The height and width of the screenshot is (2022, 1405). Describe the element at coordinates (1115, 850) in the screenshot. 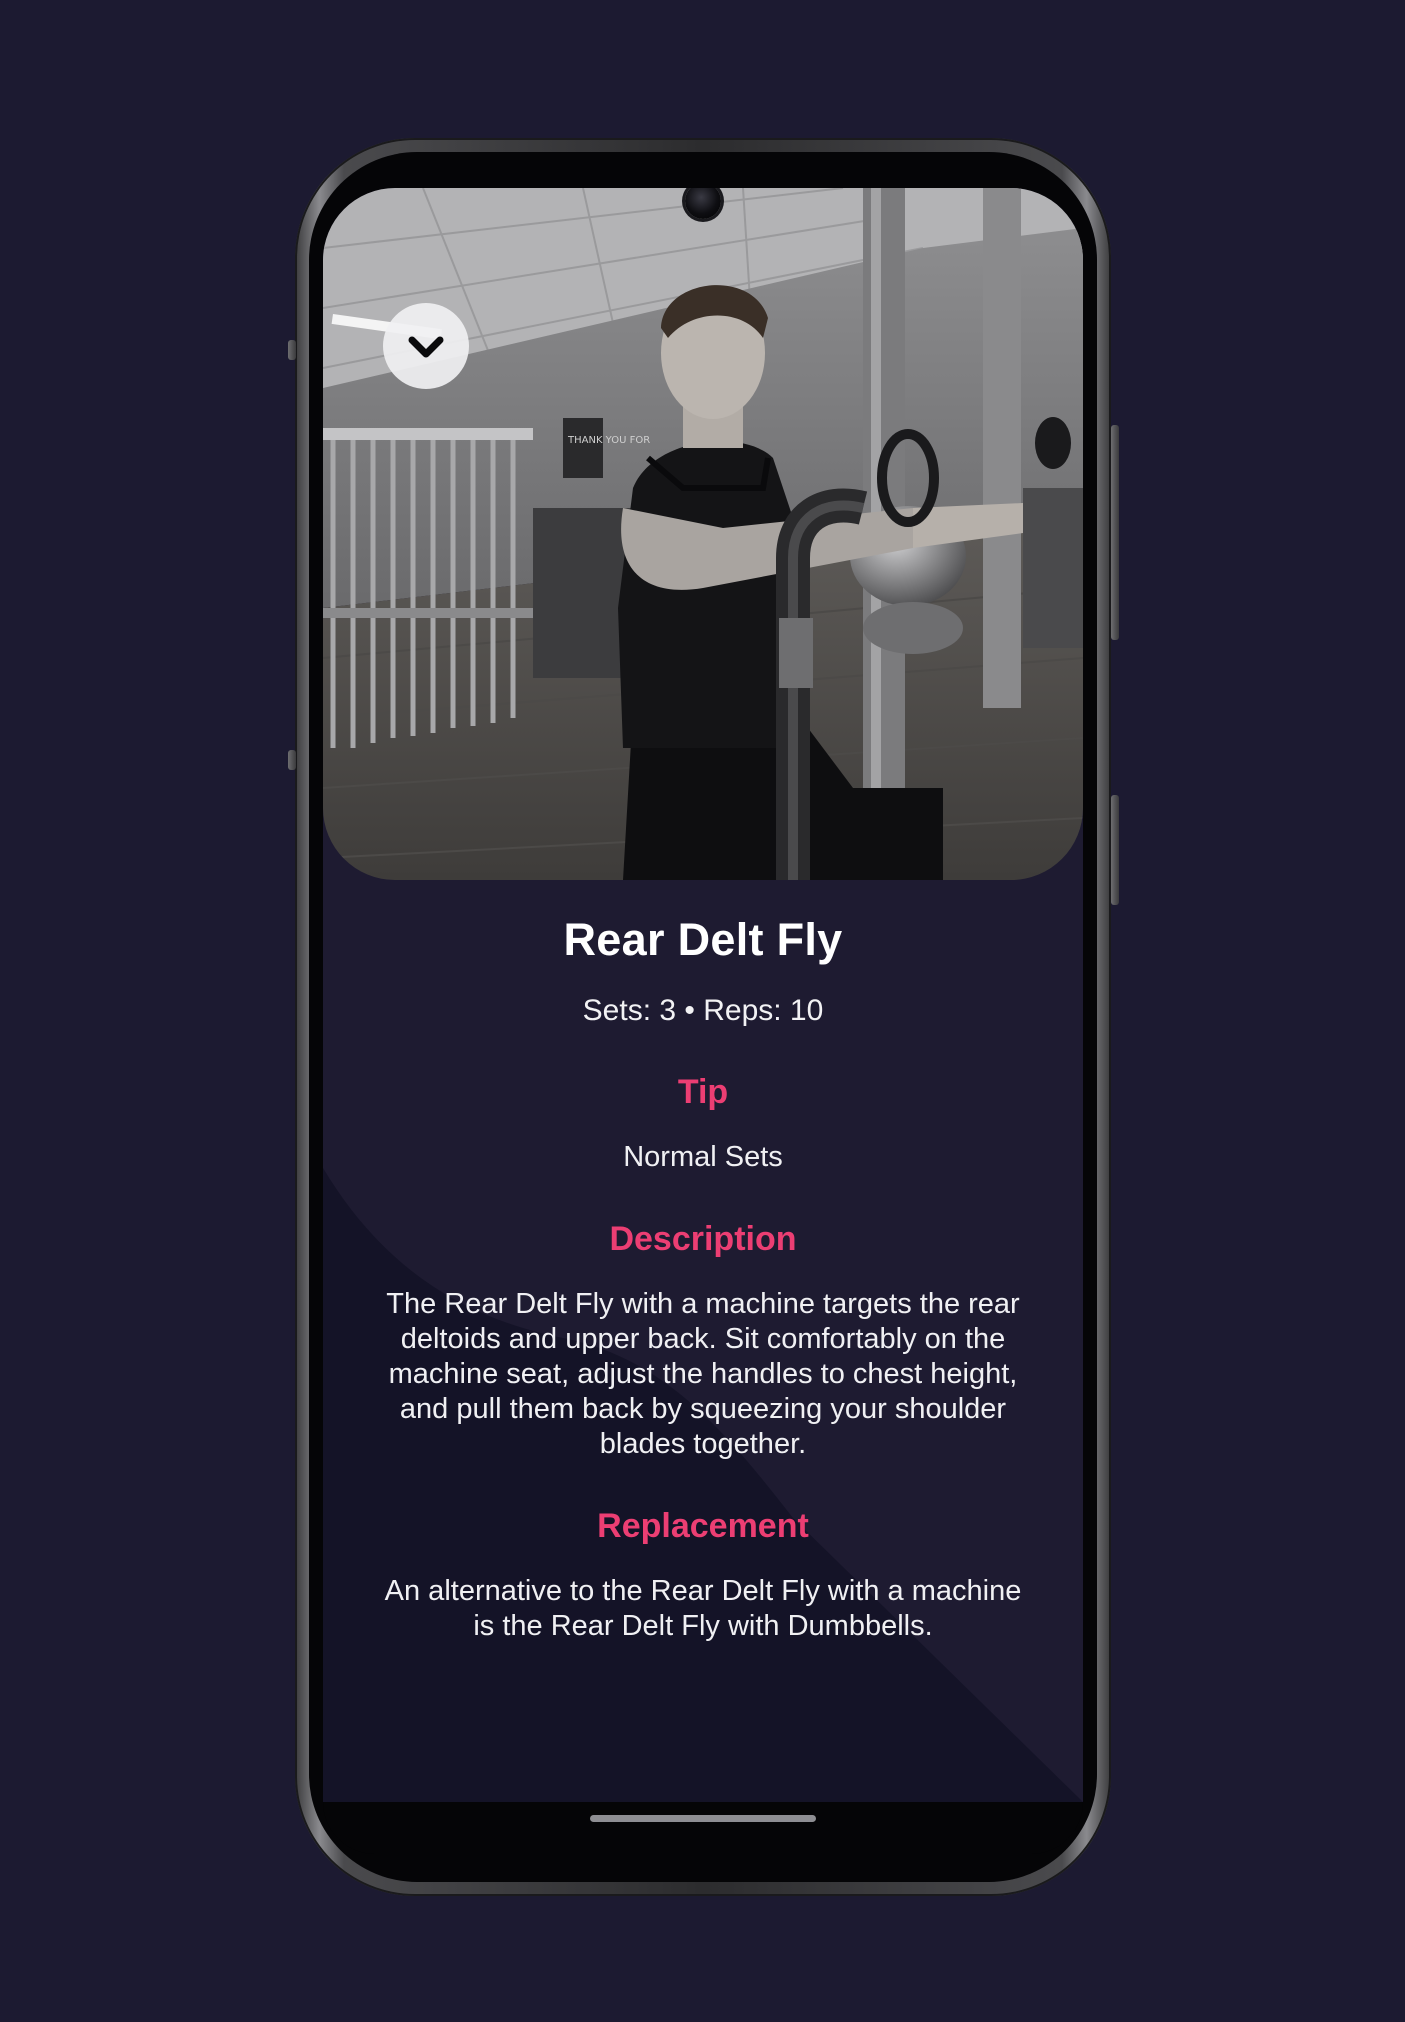

I see `volume-button` at that location.